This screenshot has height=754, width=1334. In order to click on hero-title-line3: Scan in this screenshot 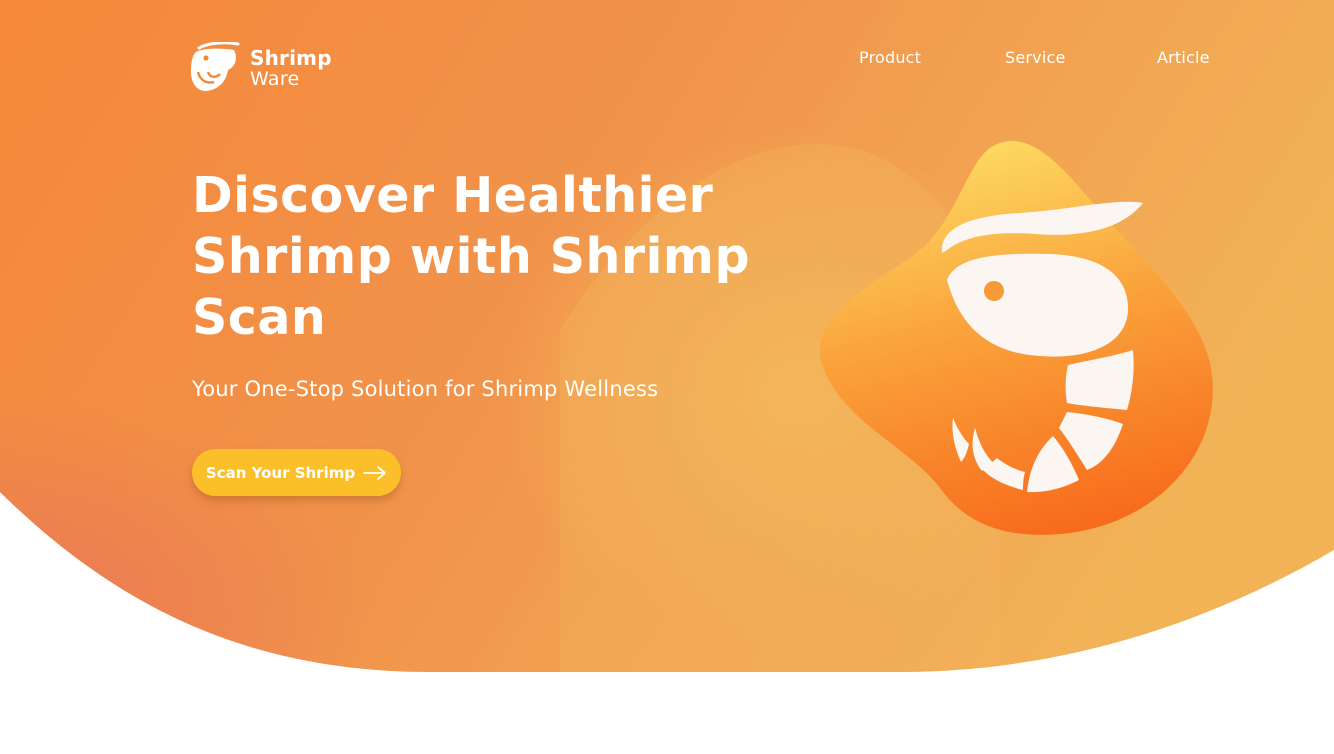, I will do `click(259, 317)`.